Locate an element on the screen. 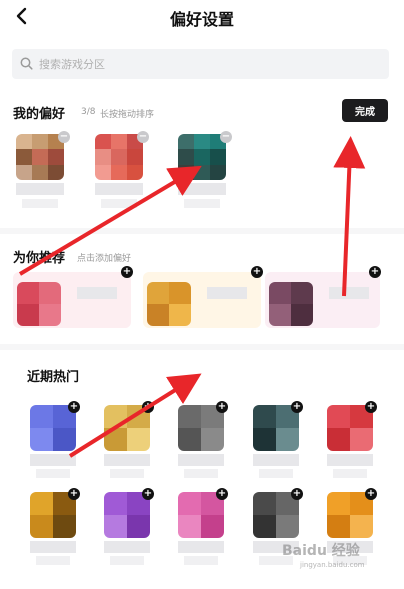 This screenshot has width=404, height=589. page-title: 偏好设置 is located at coordinates (201, 19).